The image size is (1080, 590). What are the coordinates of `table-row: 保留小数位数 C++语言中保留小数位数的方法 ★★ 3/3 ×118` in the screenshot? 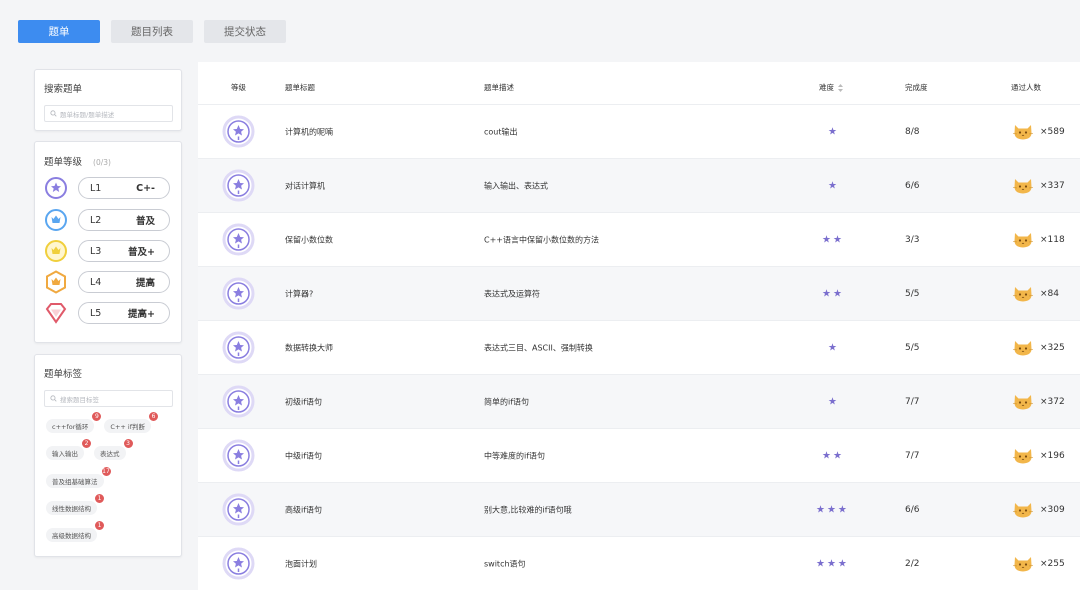 It's located at (639, 240).